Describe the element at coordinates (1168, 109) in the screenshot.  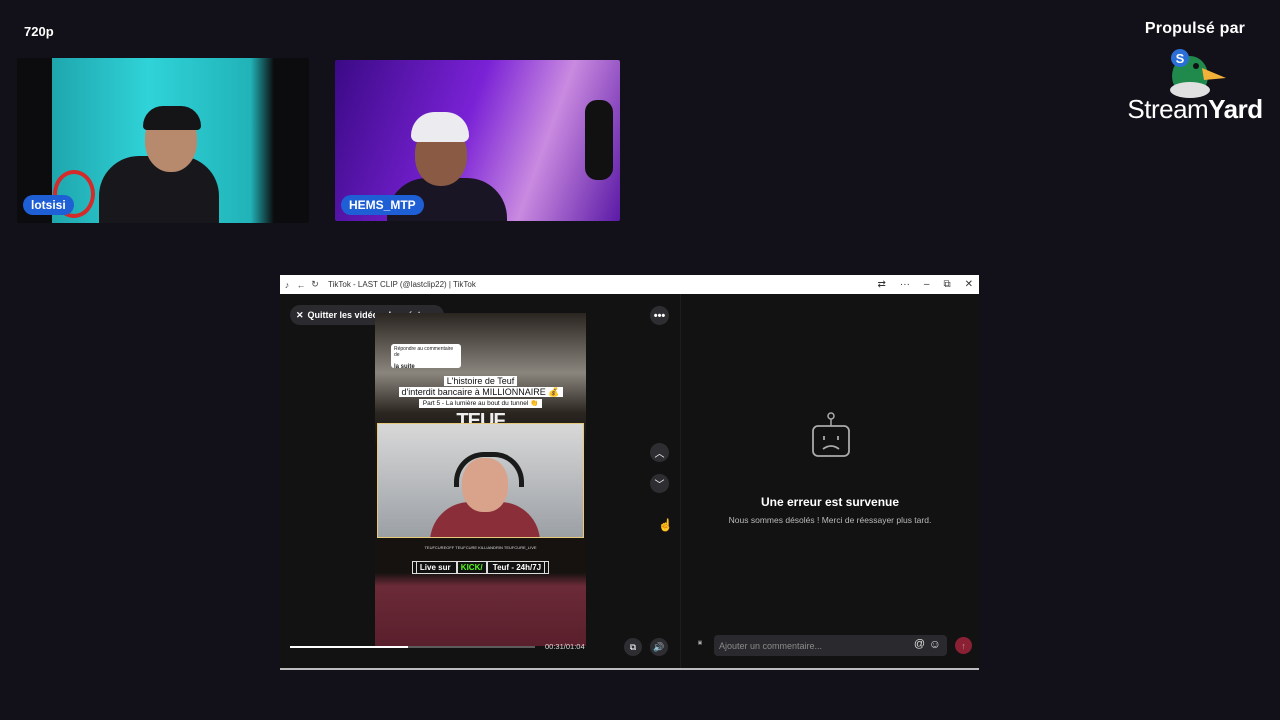
I see `wordmark-stream: Stream` at that location.